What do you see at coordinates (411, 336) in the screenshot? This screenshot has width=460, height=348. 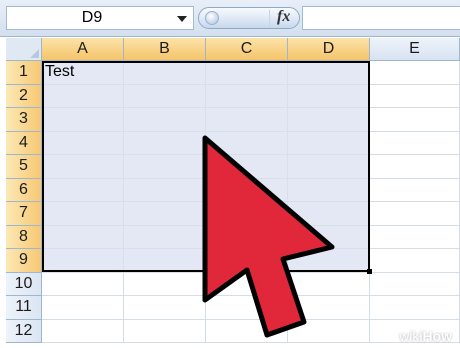 I see `watermark-prefix: wiki` at bounding box center [411, 336].